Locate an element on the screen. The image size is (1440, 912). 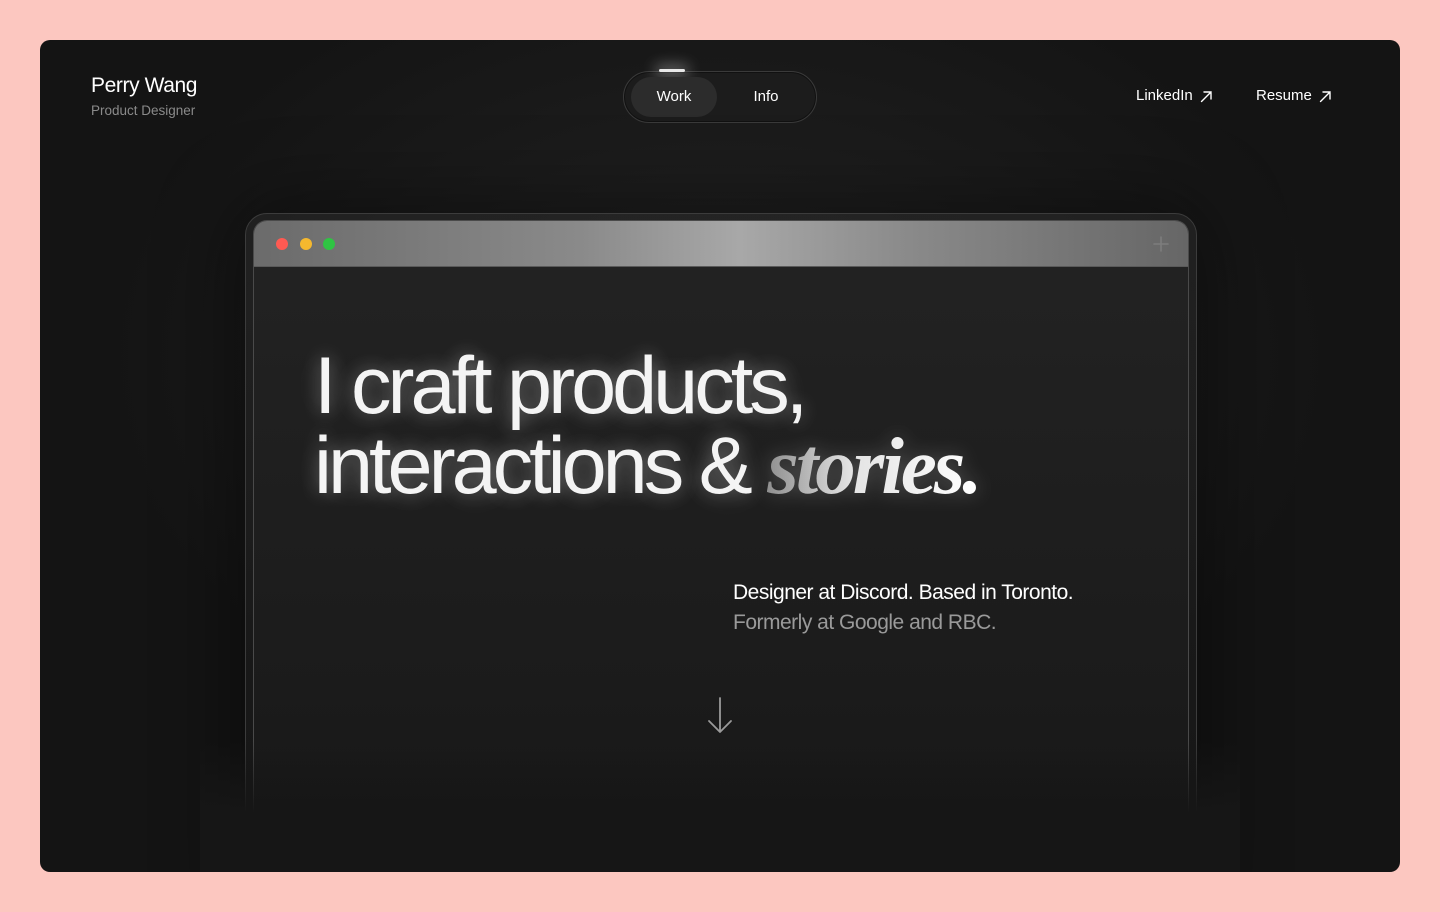
bio-former-roles: Formerly at Google and RBC. is located at coordinates (865, 622).